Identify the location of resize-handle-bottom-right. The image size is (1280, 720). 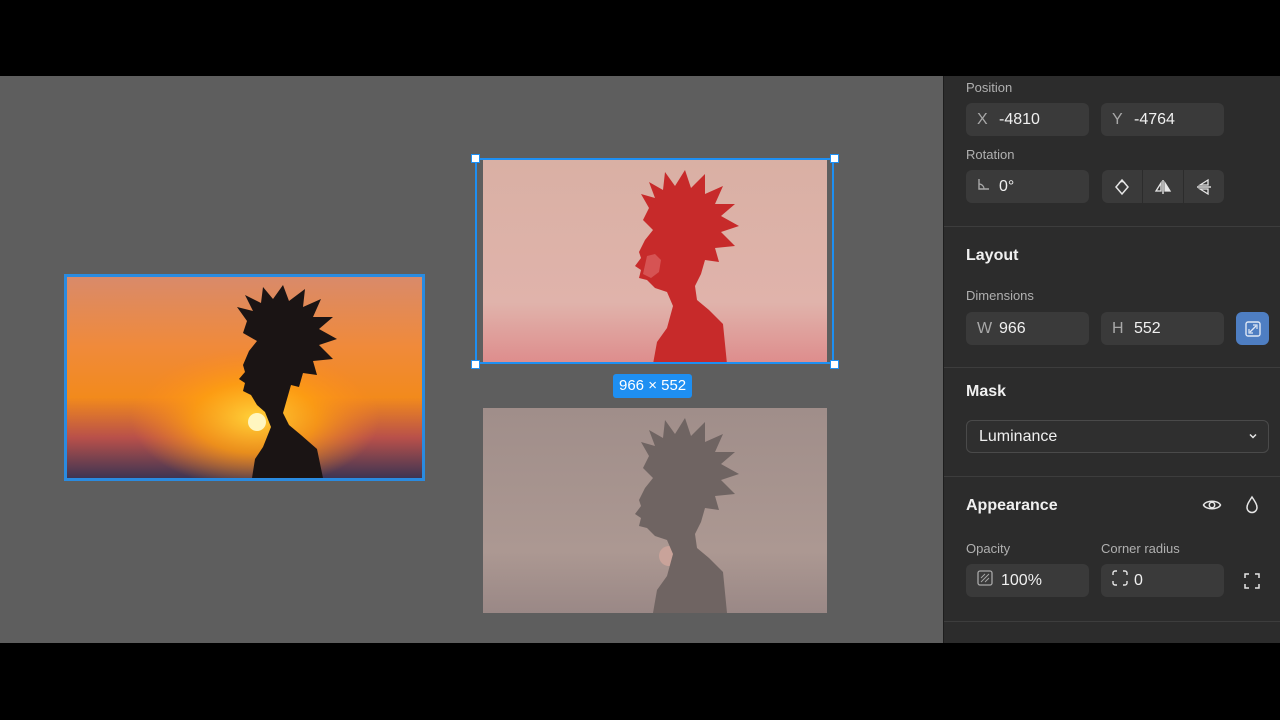
(834, 364).